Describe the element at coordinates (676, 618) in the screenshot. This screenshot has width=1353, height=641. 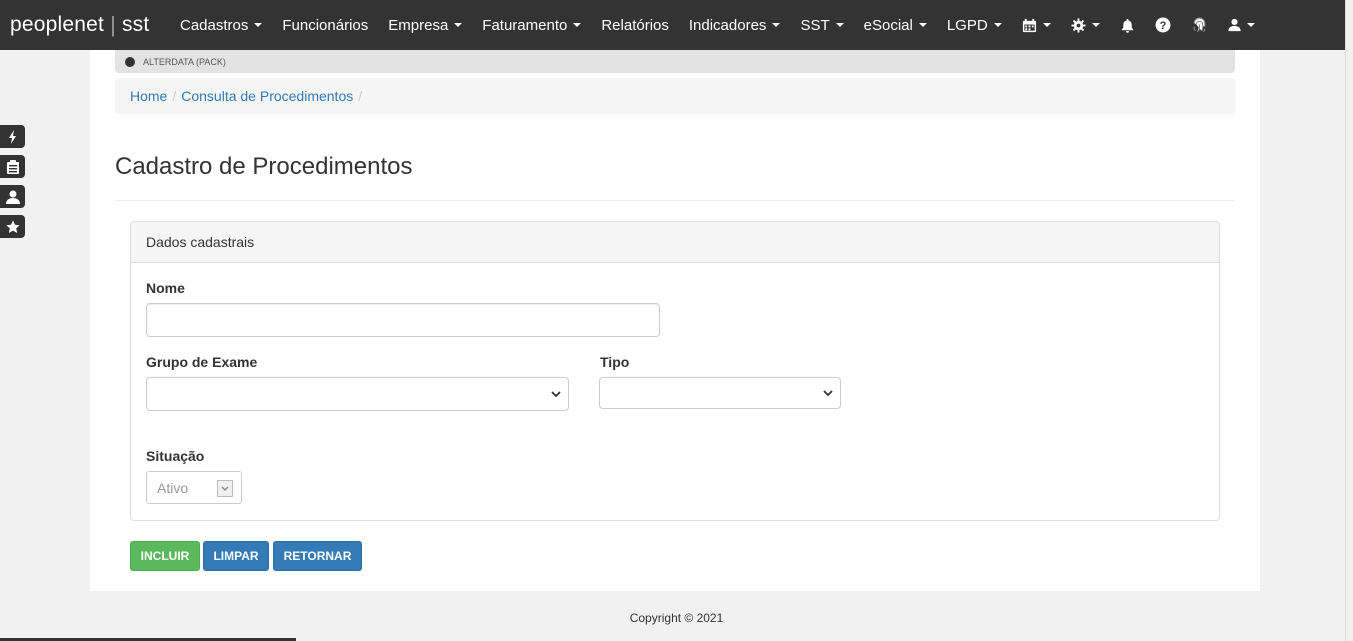
I see `footer-copyright: Copyright © 2021` at that location.